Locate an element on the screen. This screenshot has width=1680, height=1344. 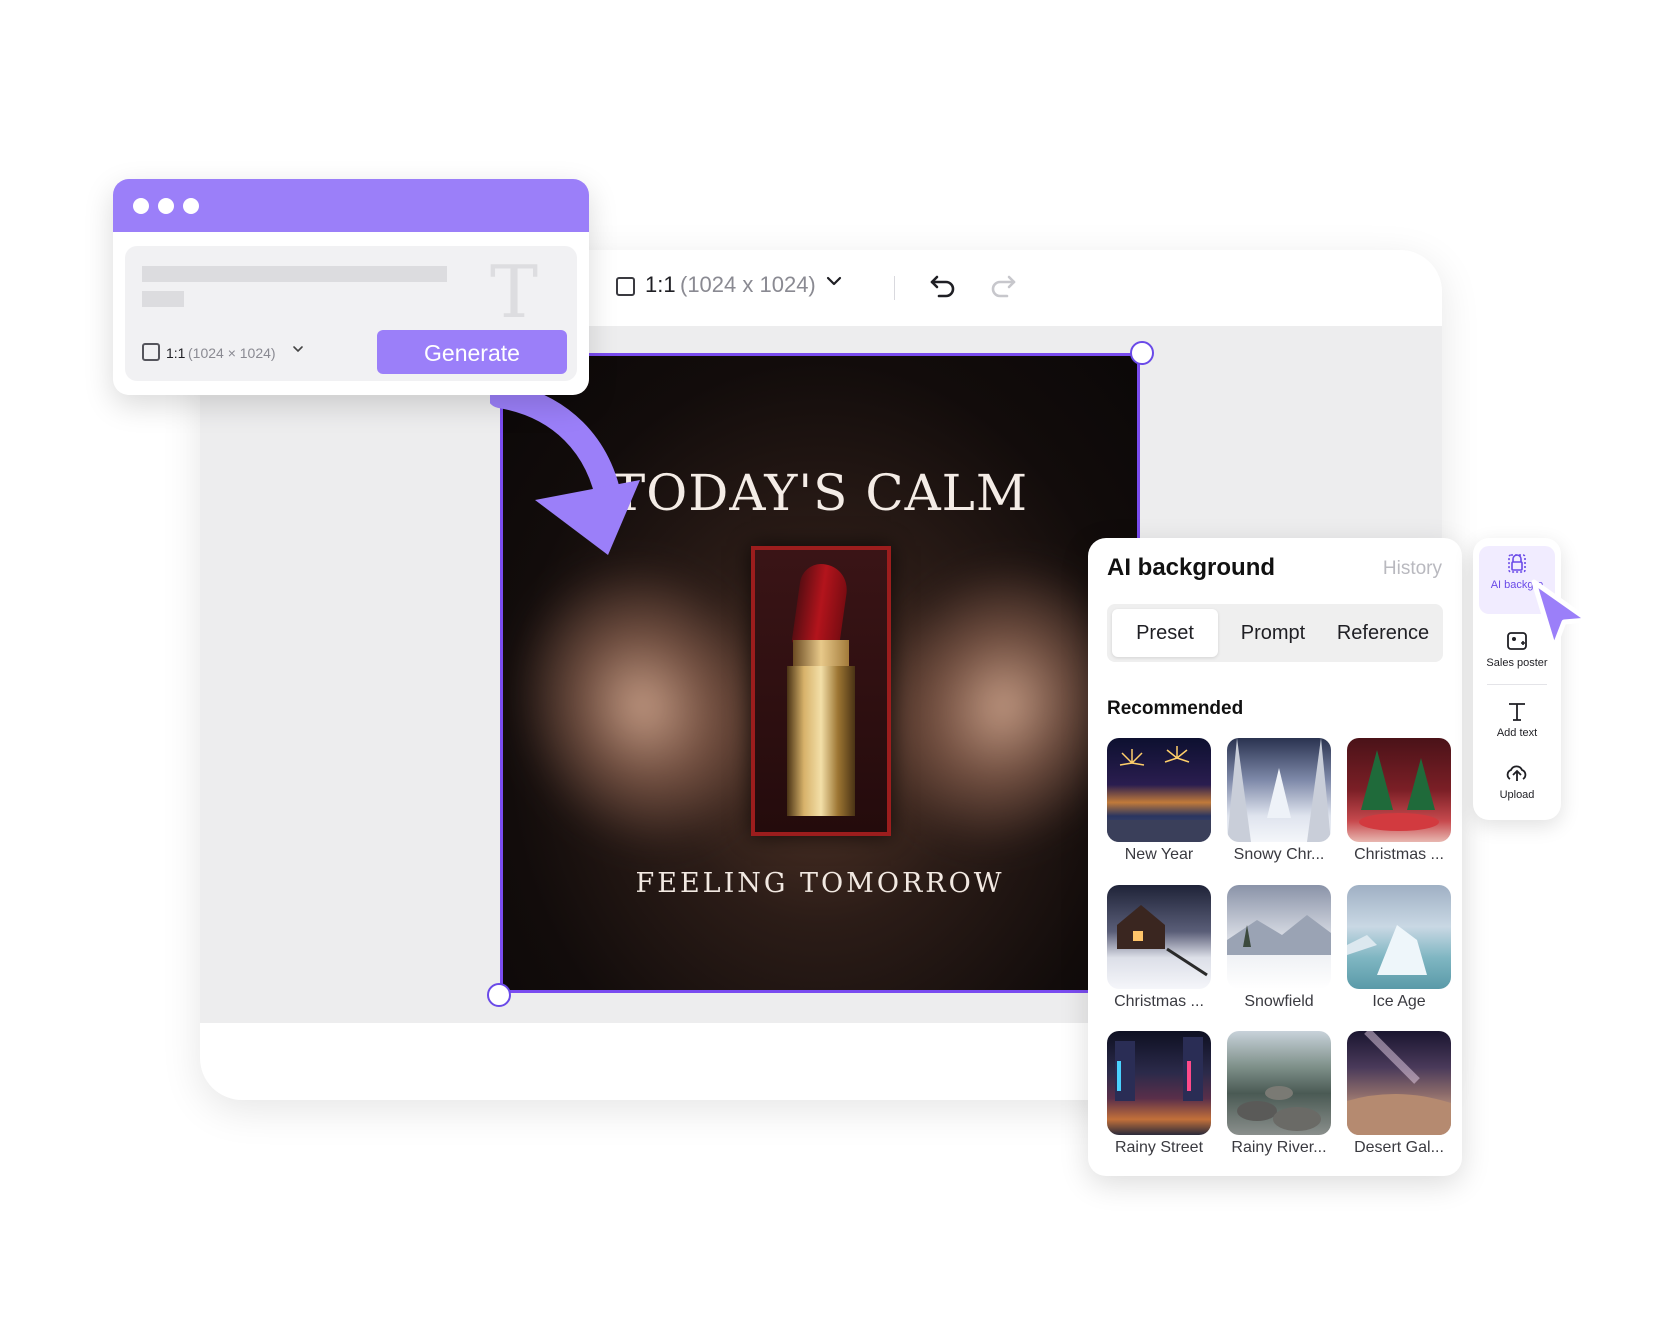
preset-thumbnail-snowy-christmas is located at coordinates (1279, 790).